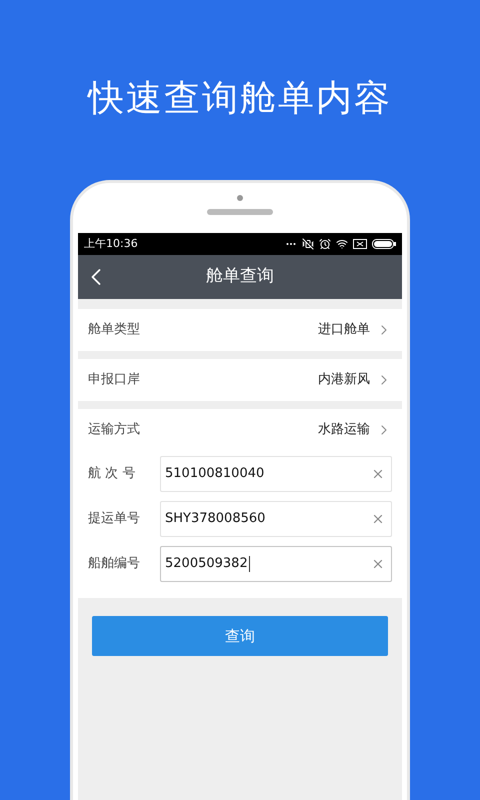 The image size is (480, 800). I want to click on field-label: 舱单类型, so click(114, 330).